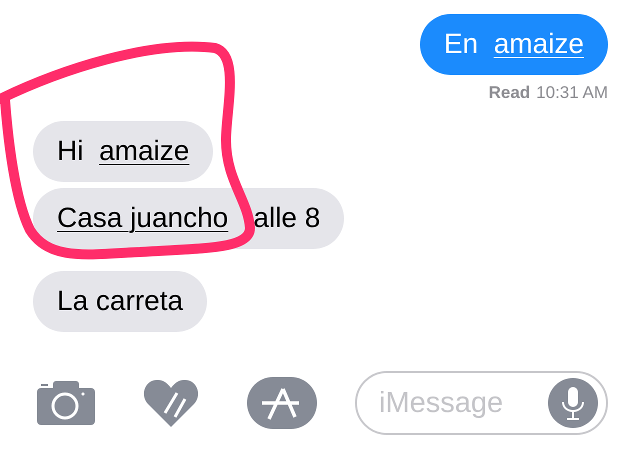 The width and height of the screenshot is (640, 449). Describe the element at coordinates (441, 403) in the screenshot. I see `input-placeholder: iMessage` at that location.